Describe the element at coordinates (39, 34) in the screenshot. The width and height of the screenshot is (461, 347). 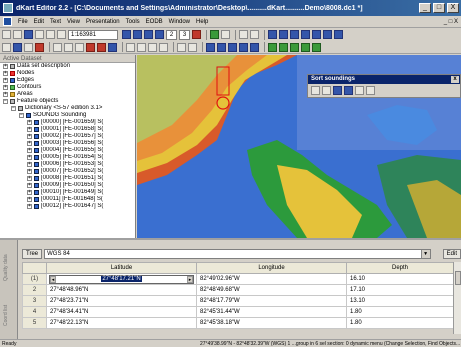
I see `zoom-icon` at that location.